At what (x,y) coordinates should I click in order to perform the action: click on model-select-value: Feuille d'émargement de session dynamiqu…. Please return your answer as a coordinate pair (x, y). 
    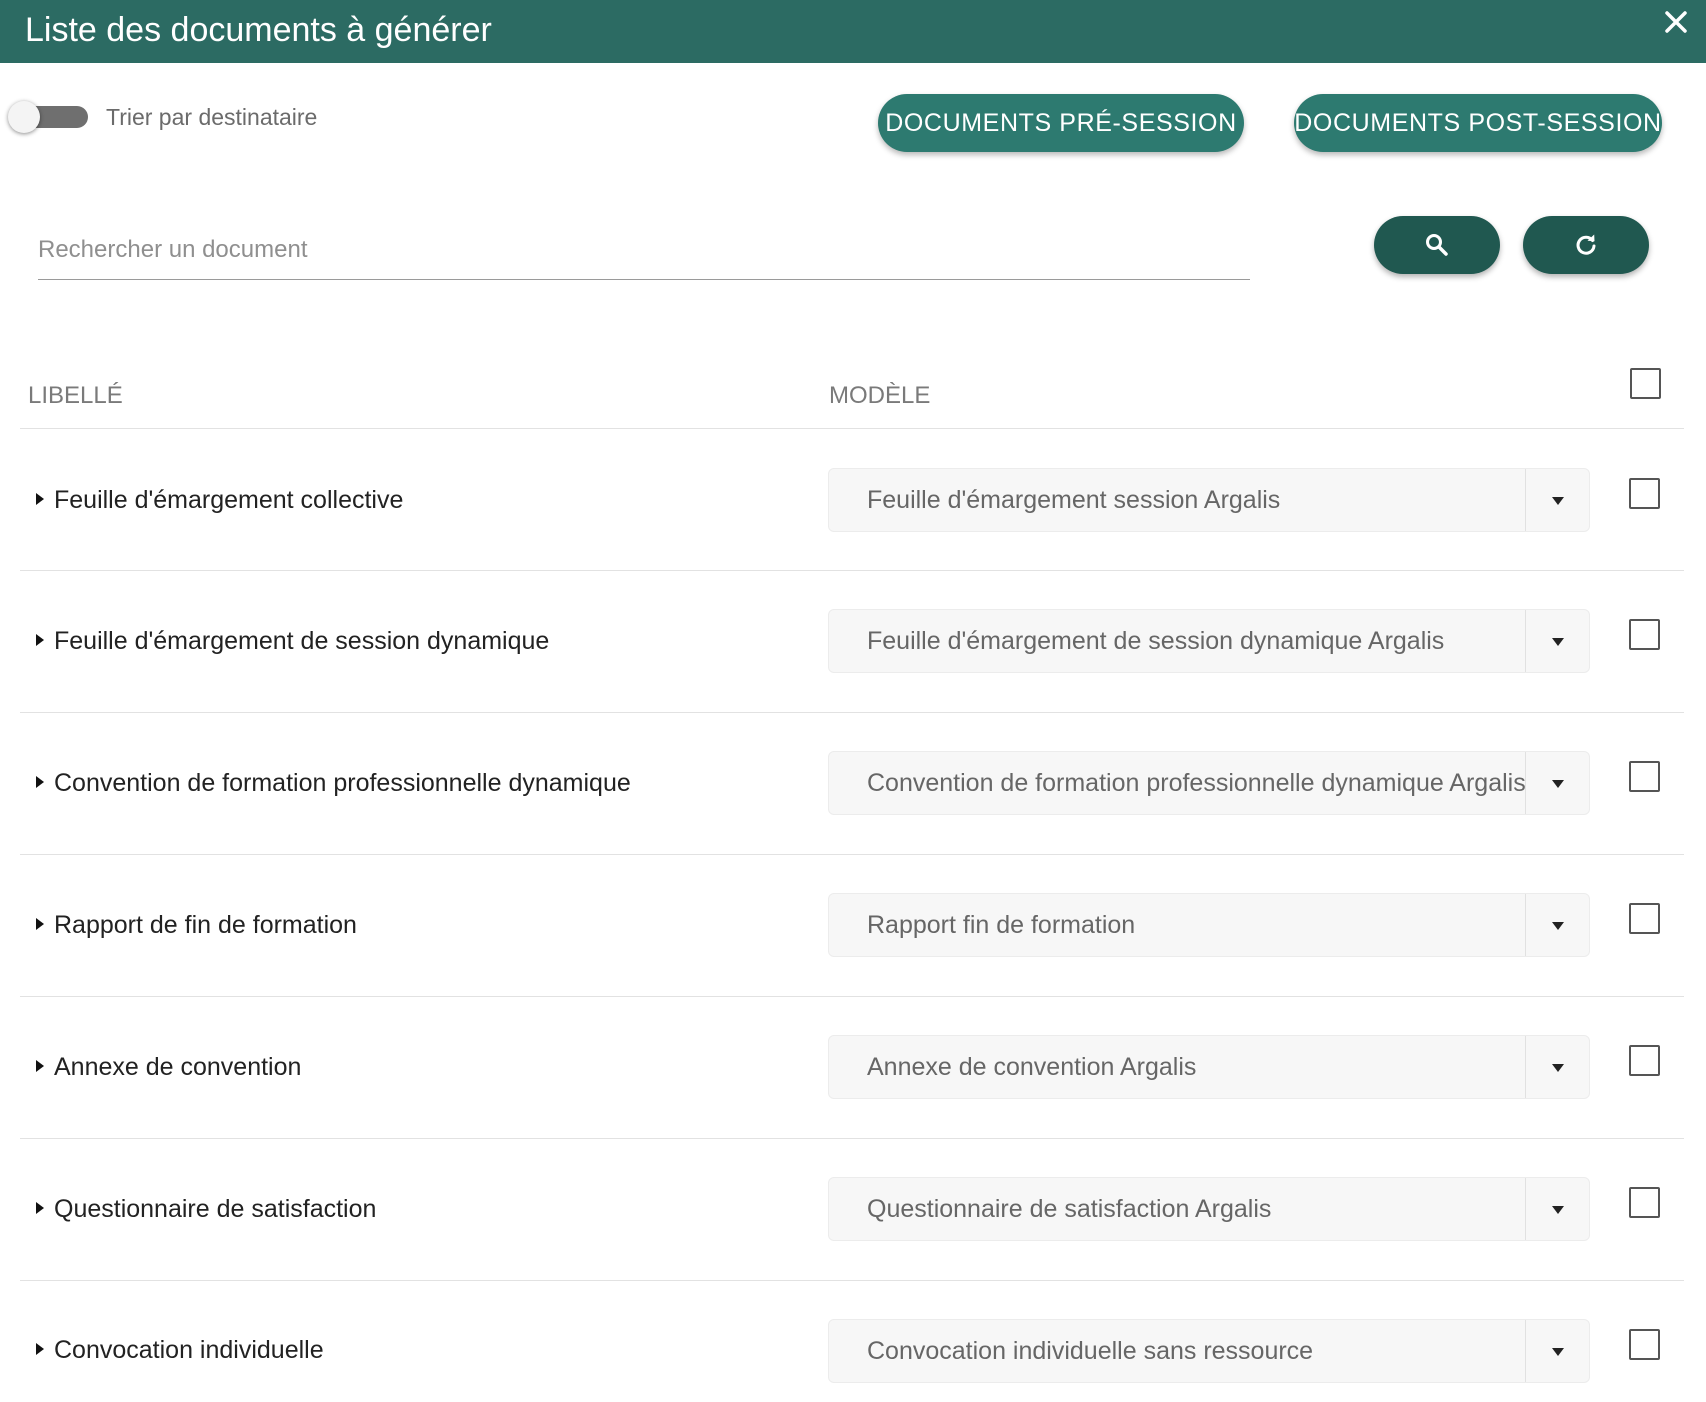
    Looking at the image, I should click on (1156, 641).